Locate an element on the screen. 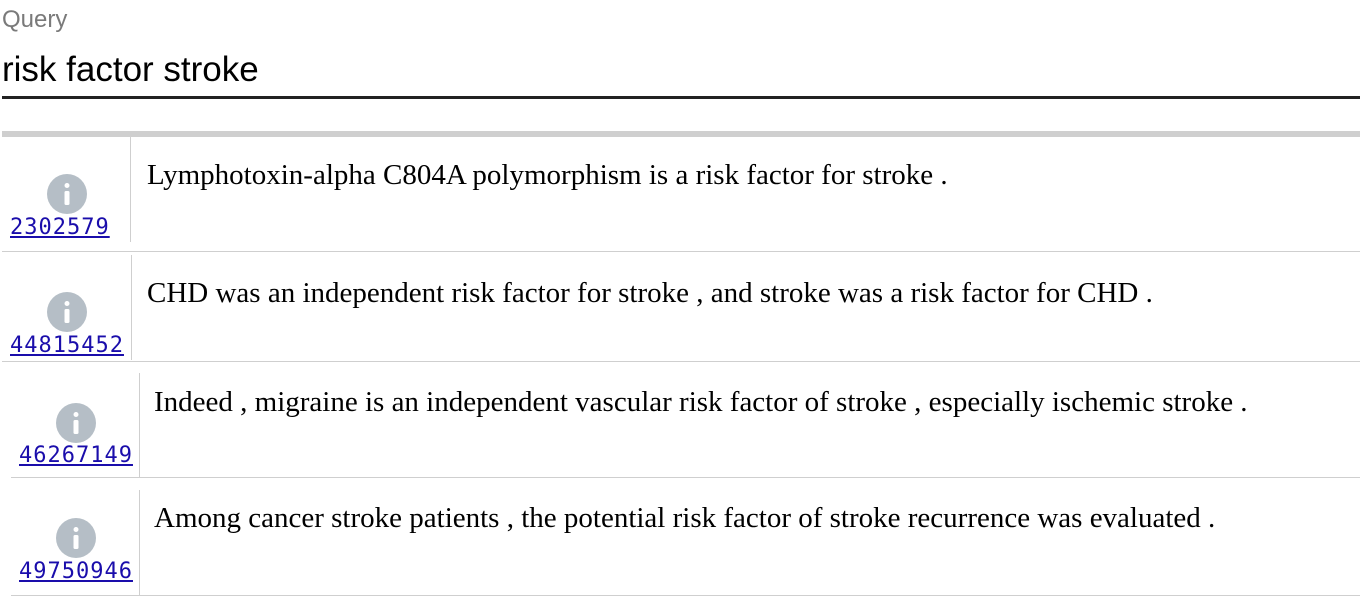 The height and width of the screenshot is (598, 1360). row-meta: 49750946 is located at coordinates (75, 542).